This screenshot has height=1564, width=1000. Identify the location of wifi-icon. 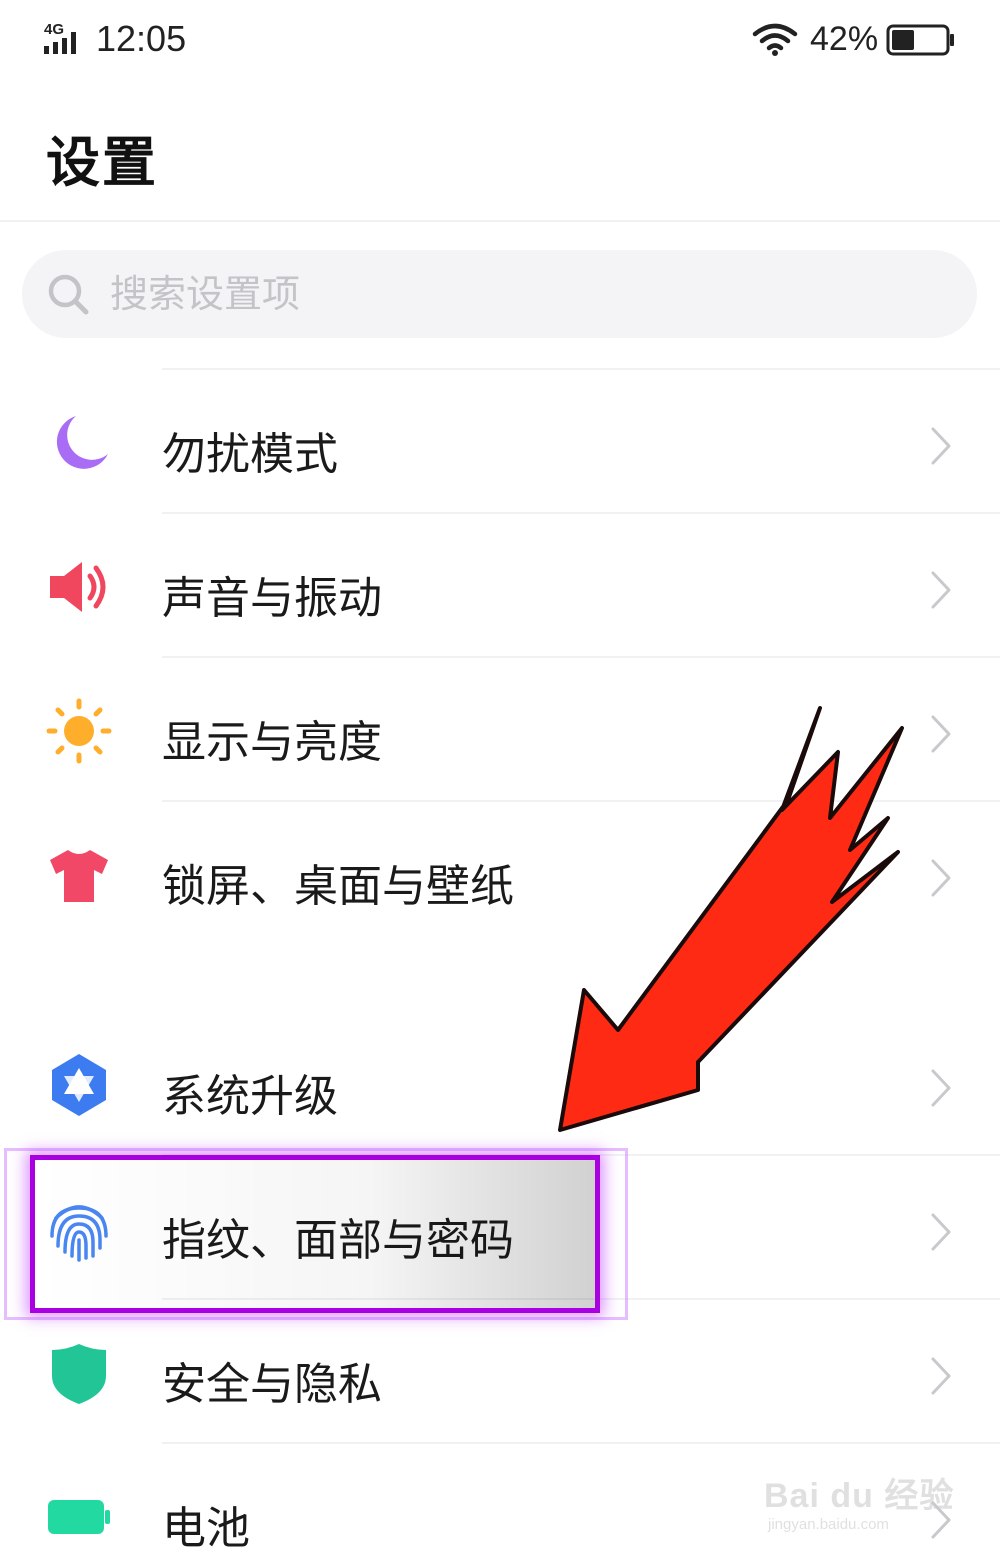
(775, 39).